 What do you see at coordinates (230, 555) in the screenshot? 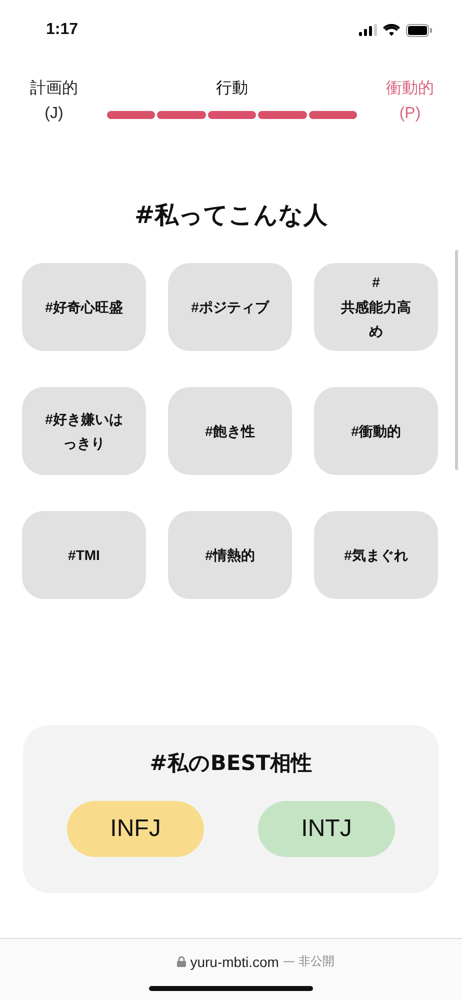
I see `tag-text: #情熱的` at bounding box center [230, 555].